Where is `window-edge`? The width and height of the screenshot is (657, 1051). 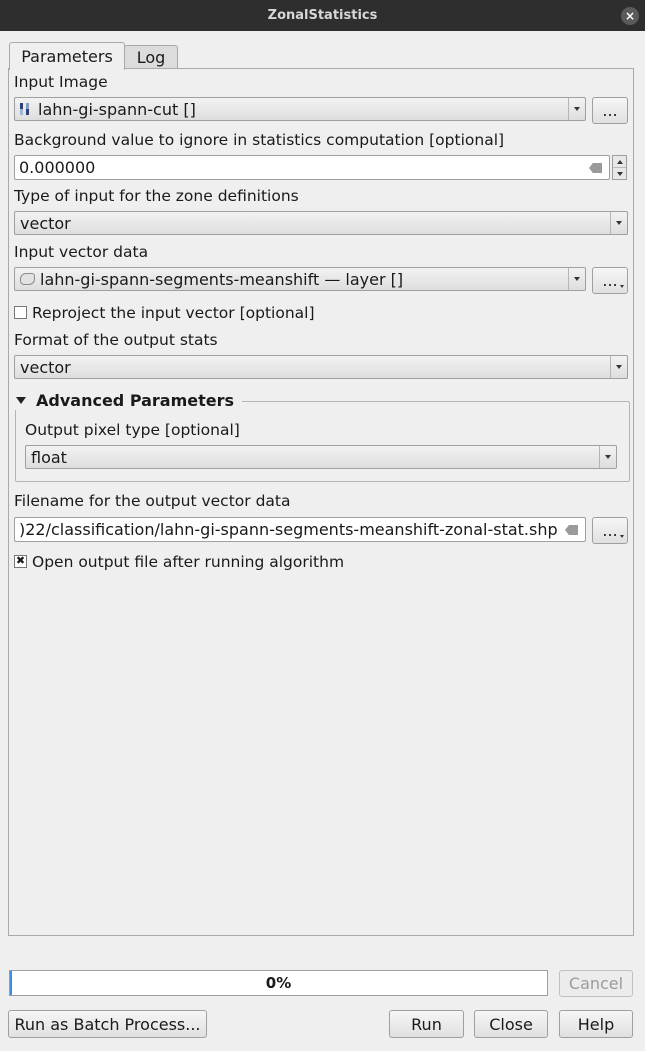 window-edge is located at coordinates (651, 525).